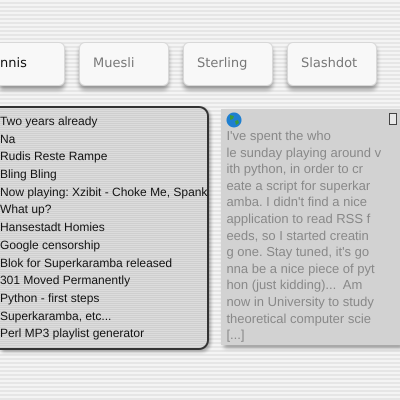 Image resolution: width=400 pixels, height=400 pixels. What do you see at coordinates (304, 153) in the screenshot?
I see `preview-text-line: le sunday playing around v` at bounding box center [304, 153].